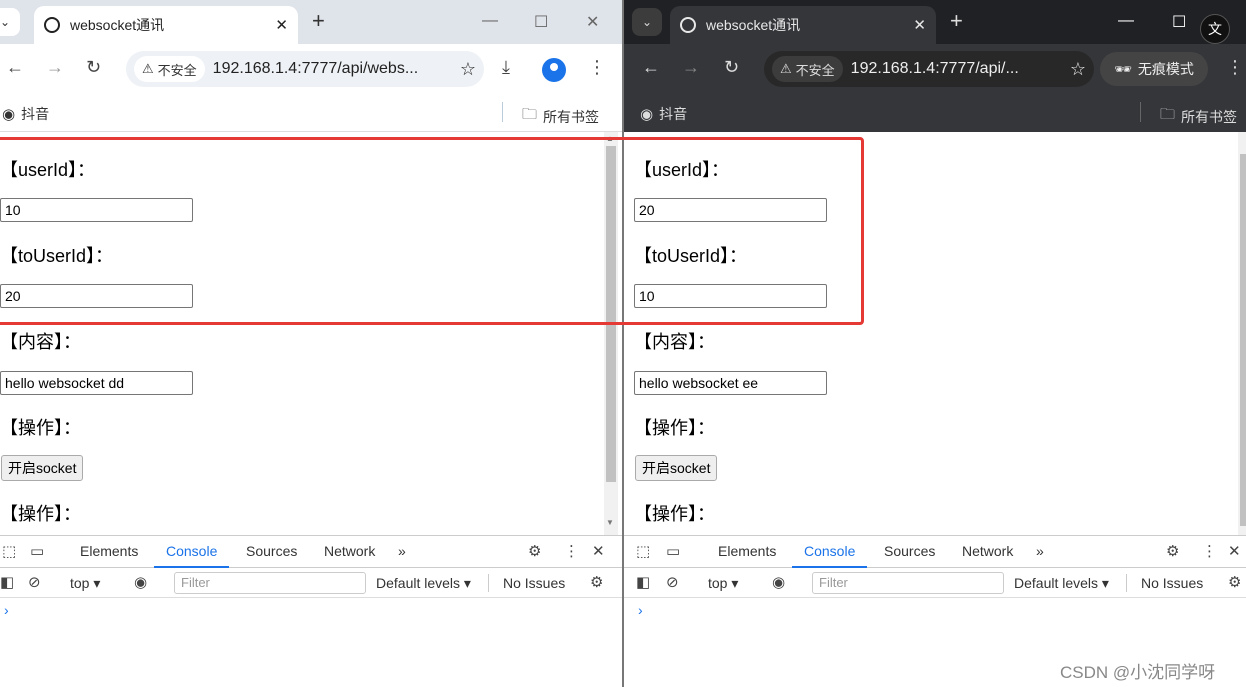 The height and width of the screenshot is (687, 1246). What do you see at coordinates (1154, 69) in the screenshot?
I see `incognito-badge: 🕶 无痕模式` at bounding box center [1154, 69].